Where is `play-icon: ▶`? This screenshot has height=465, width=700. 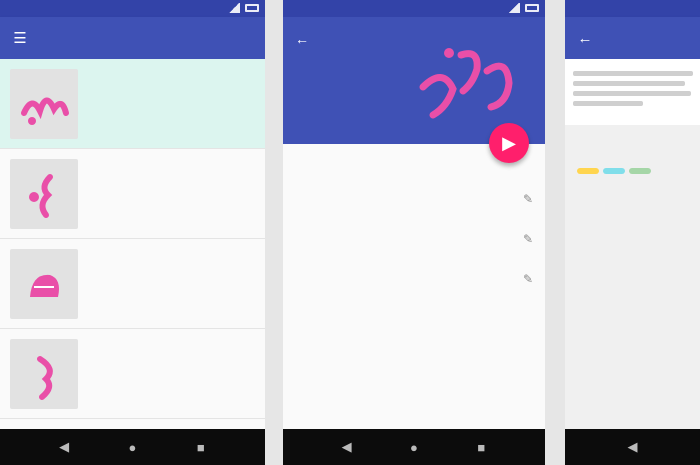 play-icon: ▶ is located at coordinates (509, 142).